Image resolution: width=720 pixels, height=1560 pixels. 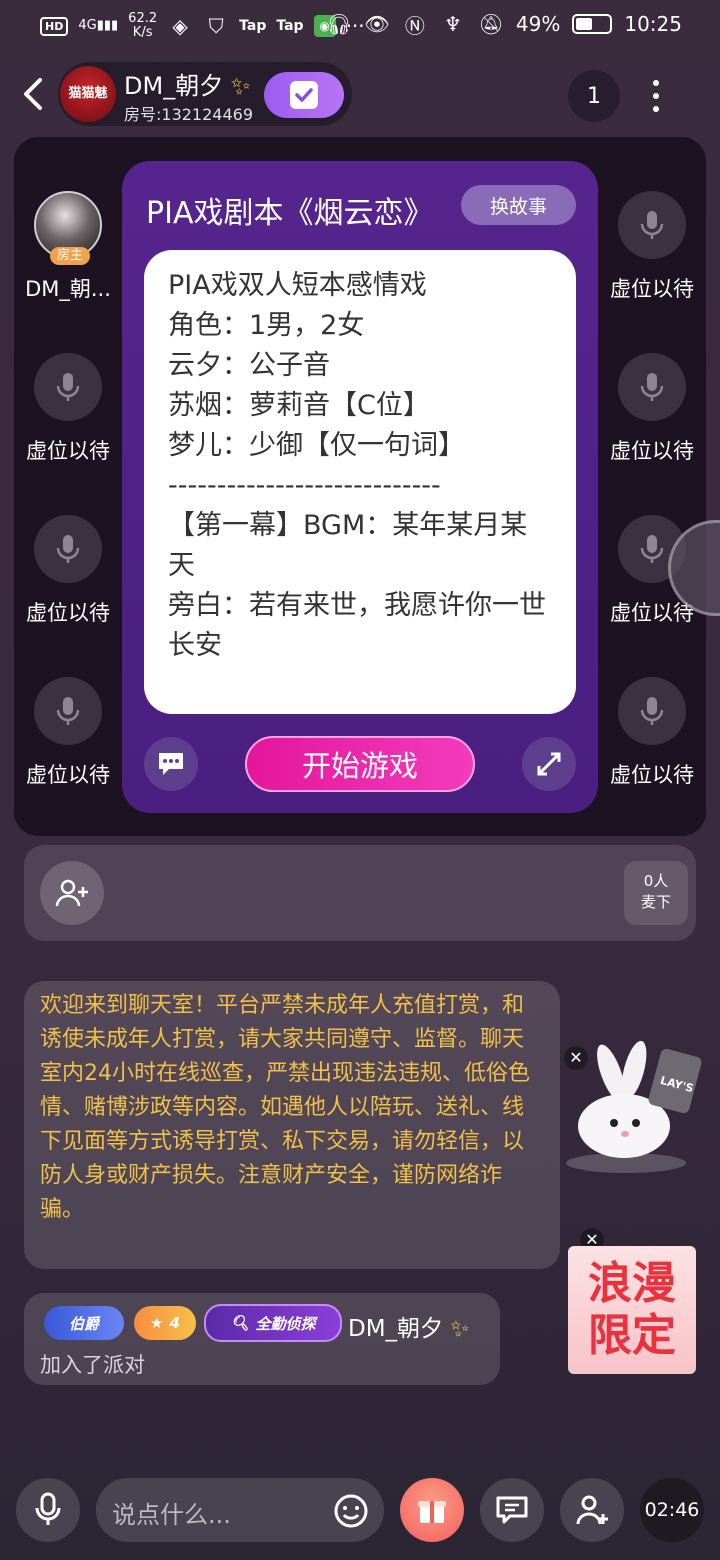 What do you see at coordinates (518, 205) in the screenshot?
I see `swap-story-button: 换故事` at bounding box center [518, 205].